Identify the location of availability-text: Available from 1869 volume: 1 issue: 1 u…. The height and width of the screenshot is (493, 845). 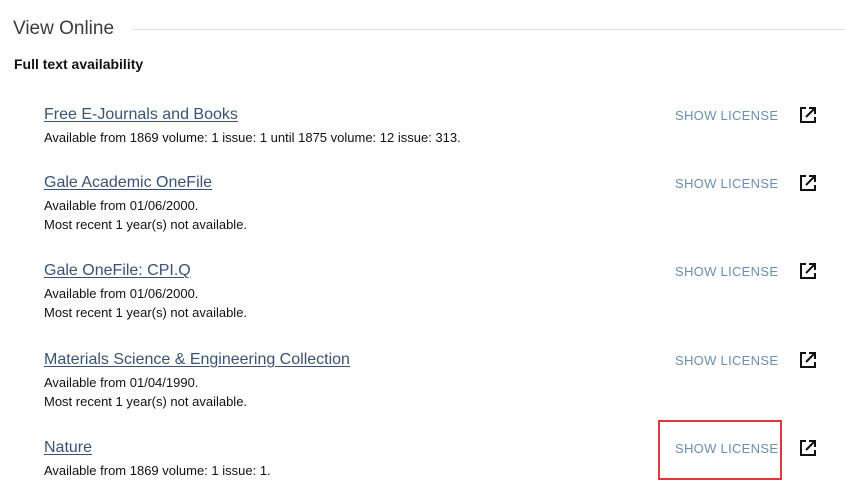
(252, 137).